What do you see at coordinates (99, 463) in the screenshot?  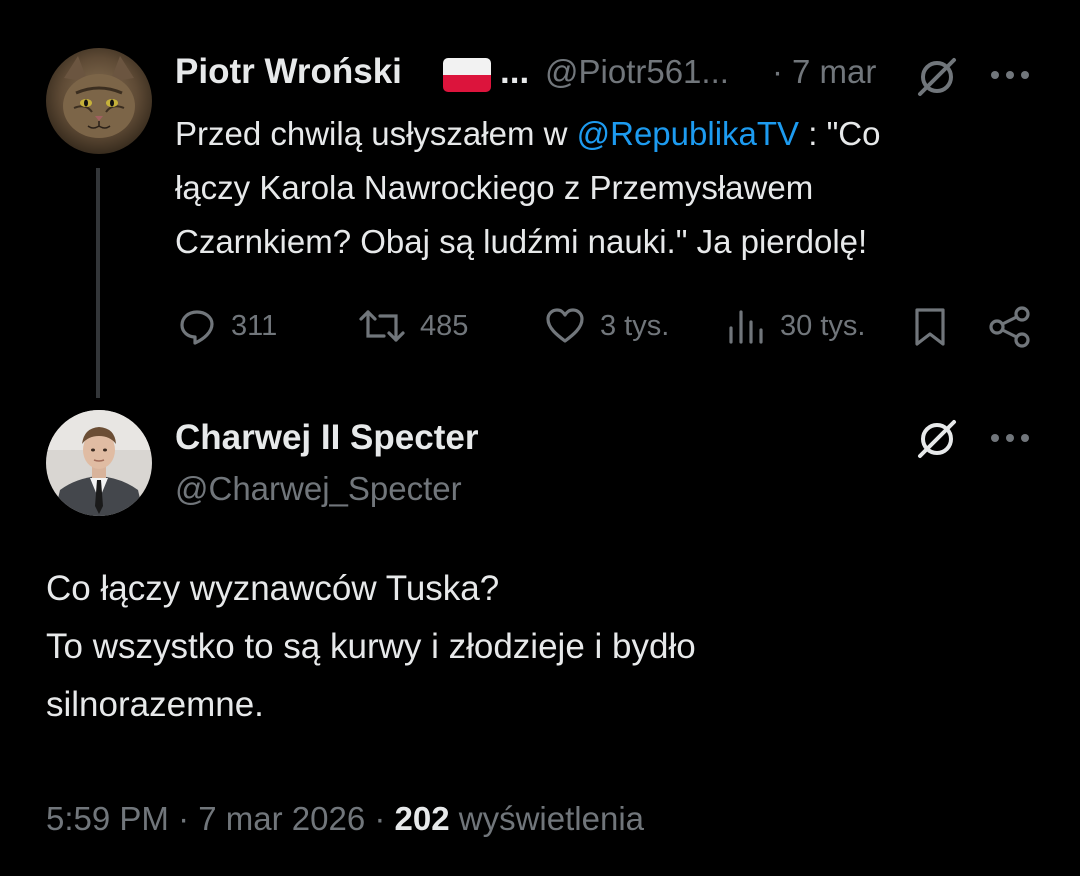 I see `avatar-charwej` at bounding box center [99, 463].